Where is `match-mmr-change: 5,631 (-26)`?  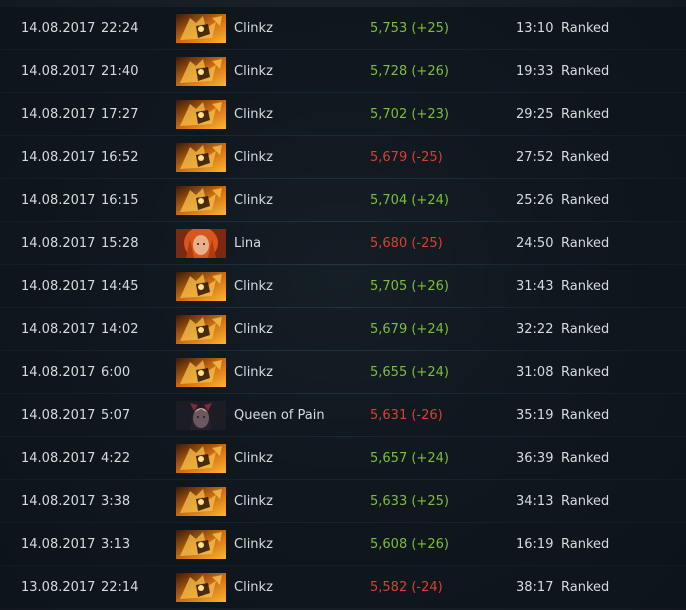 match-mmr-change: 5,631 (-26) is located at coordinates (406, 415).